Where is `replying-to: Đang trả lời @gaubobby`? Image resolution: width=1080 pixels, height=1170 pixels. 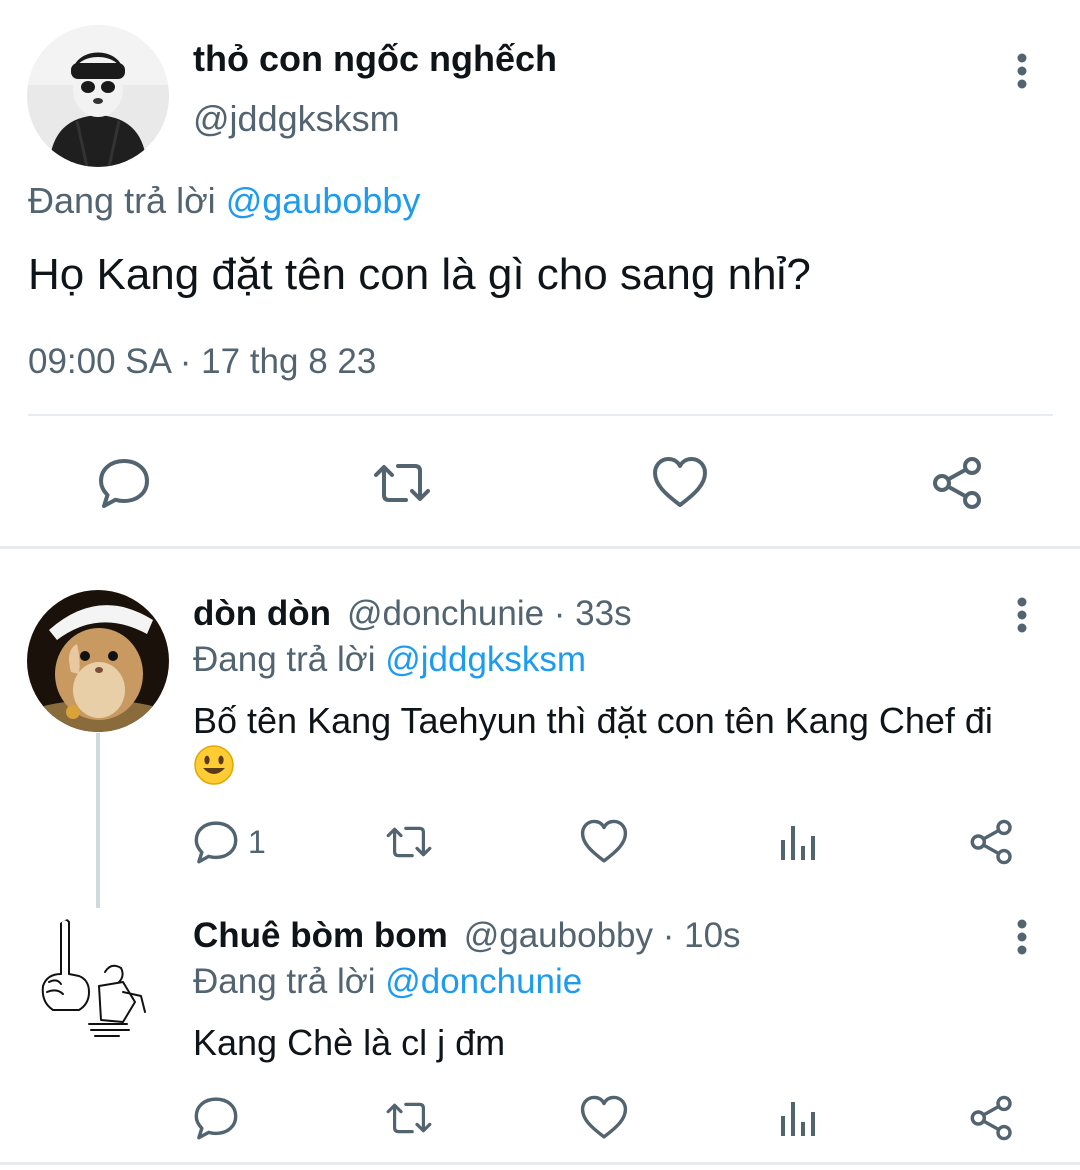 replying-to: Đang trả lời @gaubobby is located at coordinates (224, 201).